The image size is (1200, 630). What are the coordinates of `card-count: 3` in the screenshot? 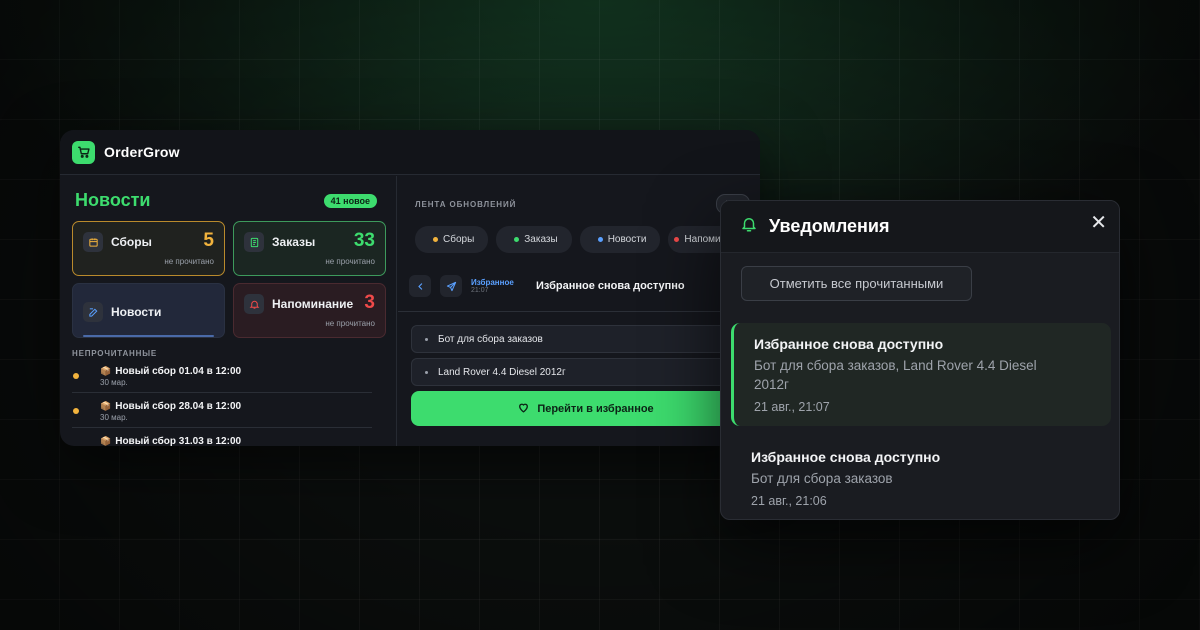 It's located at (369, 302).